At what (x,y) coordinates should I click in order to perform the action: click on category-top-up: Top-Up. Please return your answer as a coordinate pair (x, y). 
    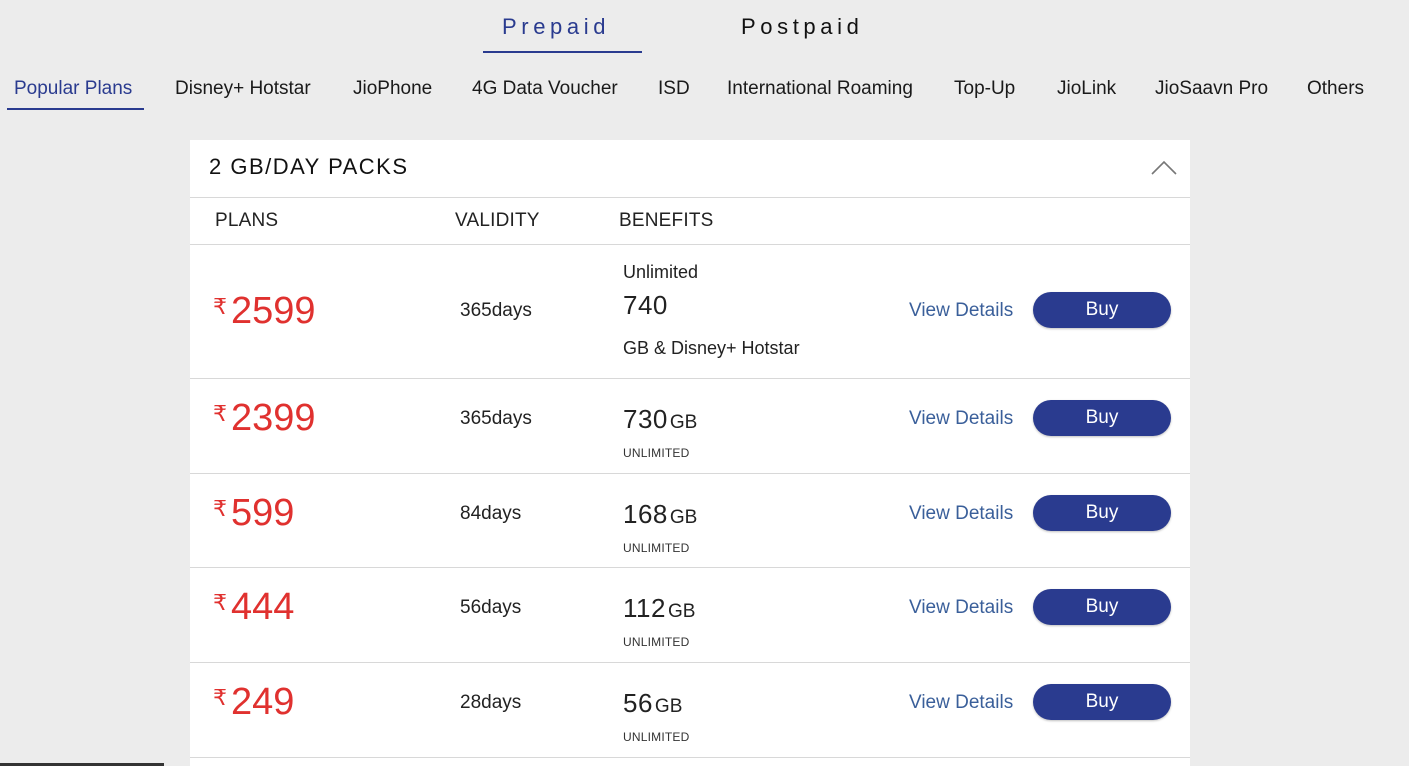
    Looking at the image, I should click on (984, 89).